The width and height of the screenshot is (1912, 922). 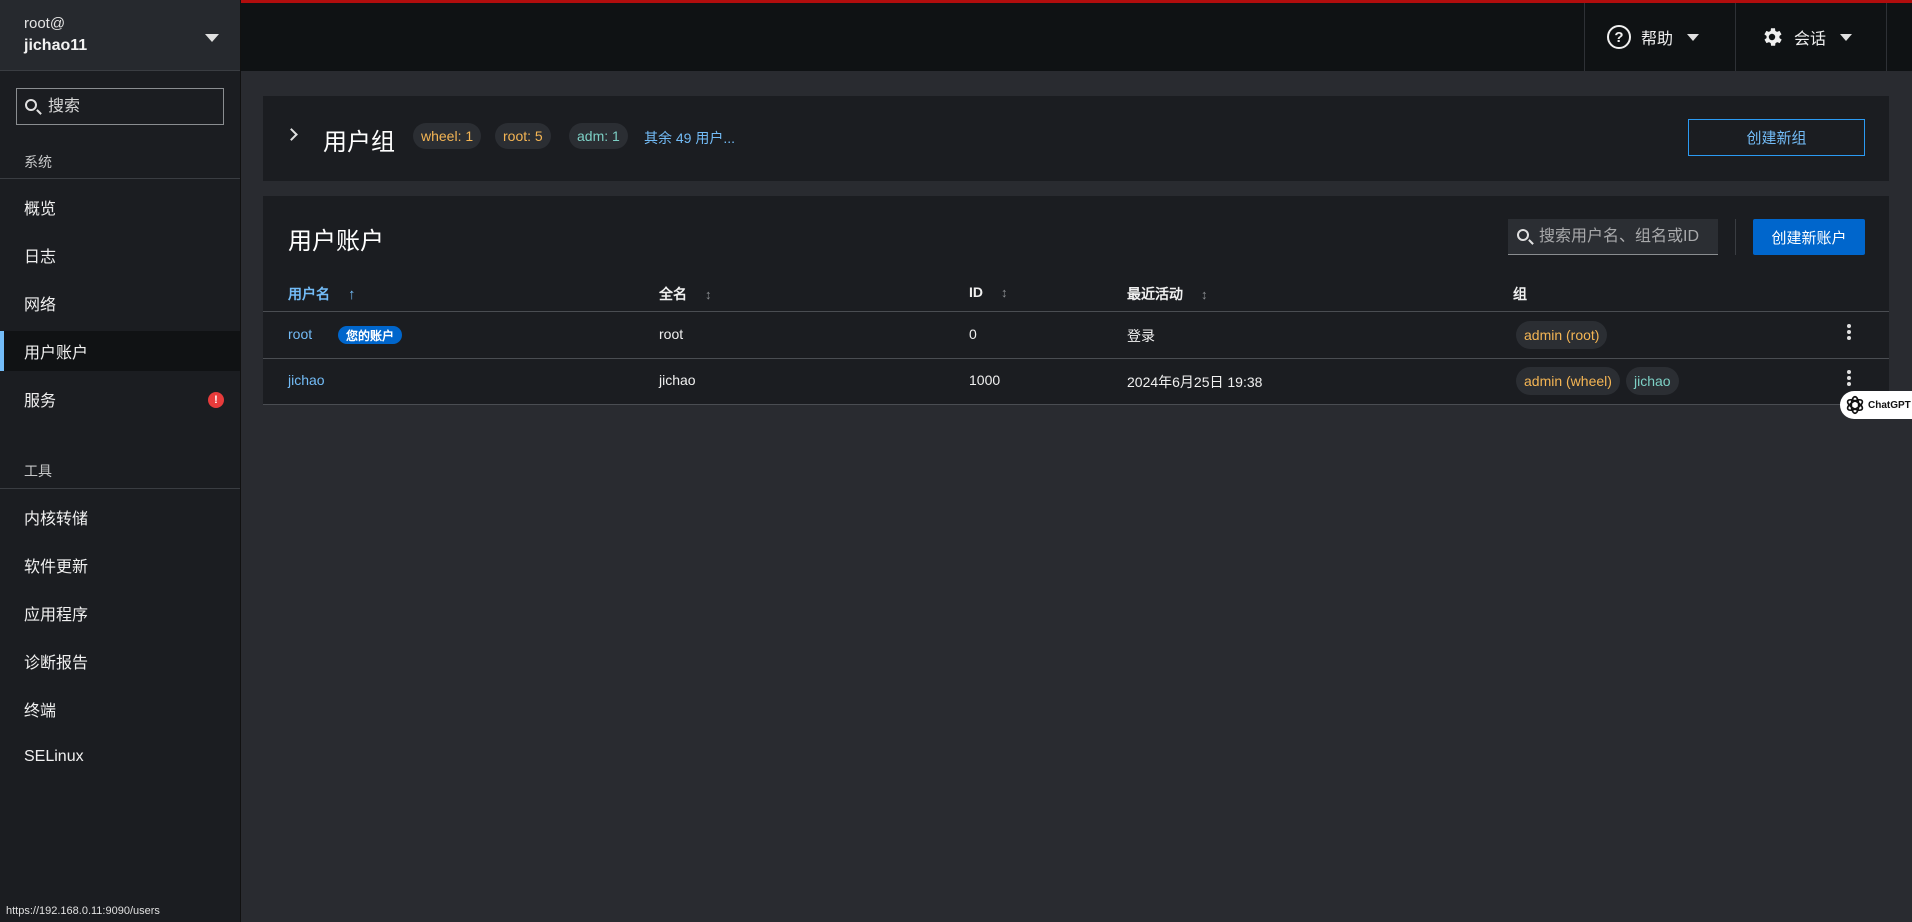 What do you see at coordinates (1652, 381) in the screenshot?
I see `group-chip-jichao: jichao` at bounding box center [1652, 381].